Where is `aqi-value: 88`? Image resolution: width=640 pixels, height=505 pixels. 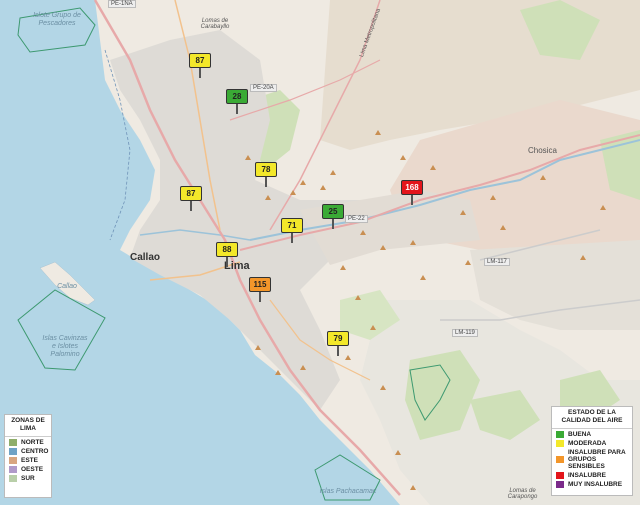
aqi-value: 88 is located at coordinates (227, 249).